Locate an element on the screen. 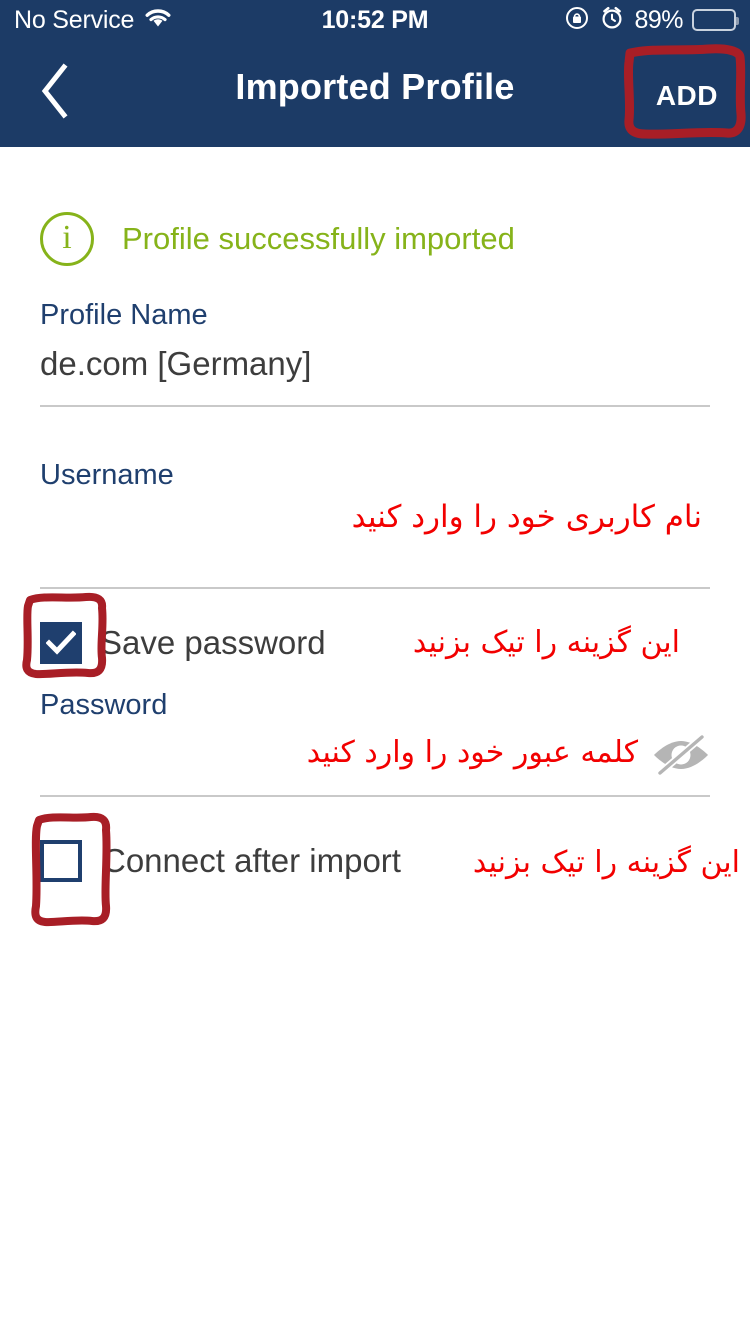 The image size is (750, 1334). status-bar-right: 89% is located at coordinates (651, 20).